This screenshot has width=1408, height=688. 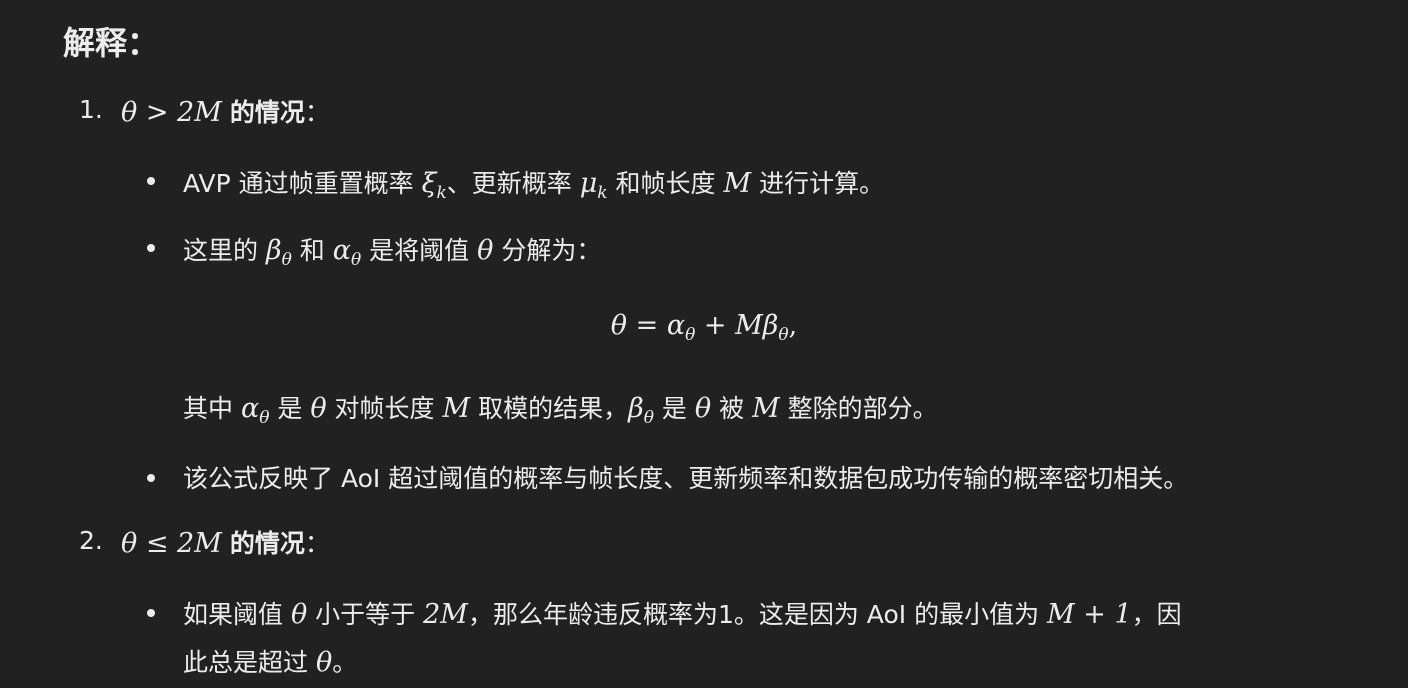 I want to click on item-1-title-colon: ：, so click(x=317, y=112).